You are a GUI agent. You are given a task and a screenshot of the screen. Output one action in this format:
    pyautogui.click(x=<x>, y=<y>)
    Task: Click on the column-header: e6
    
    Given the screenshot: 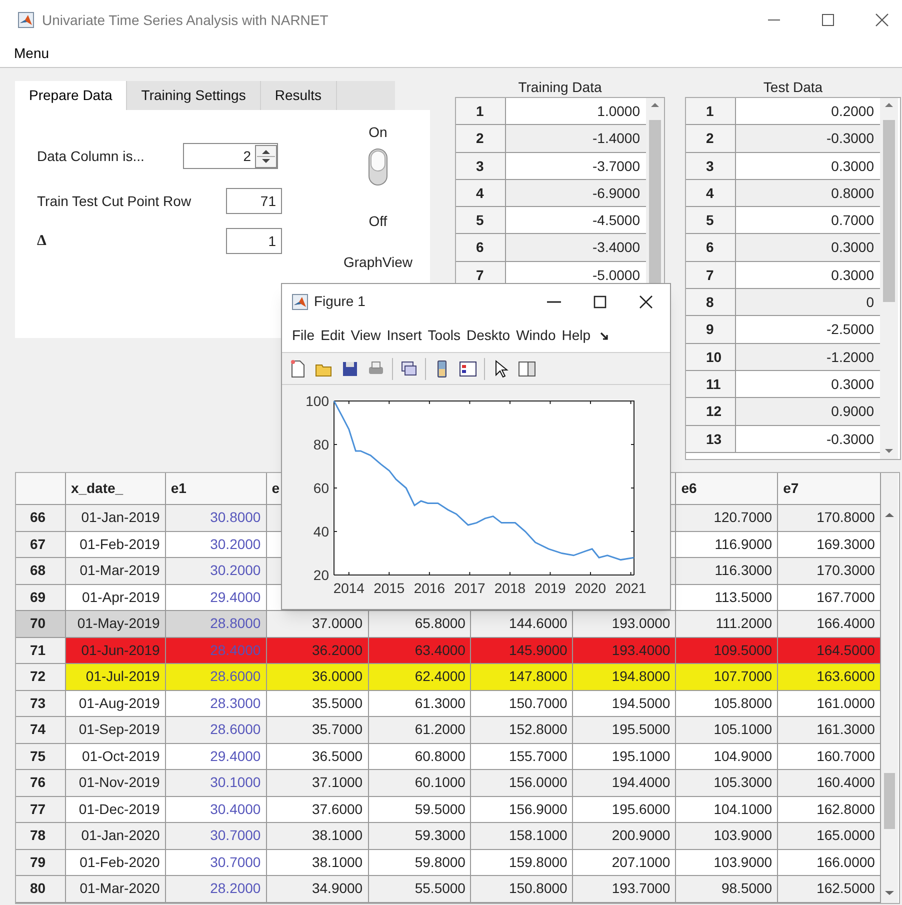 What is the action you would take?
    pyautogui.click(x=689, y=488)
    